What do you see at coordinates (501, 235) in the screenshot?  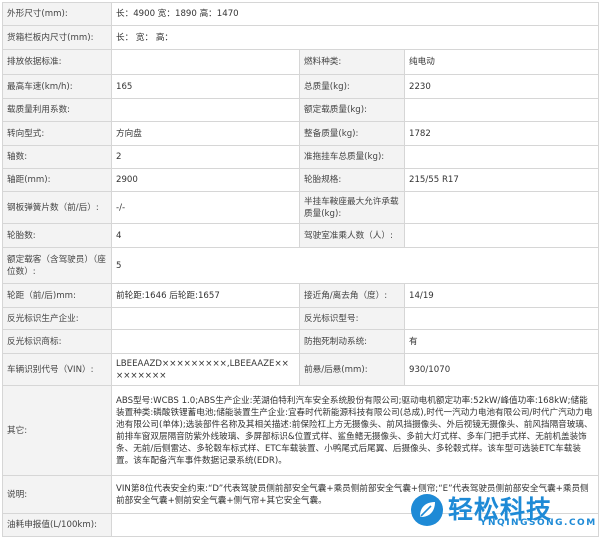 I see `value-cab-seating` at bounding box center [501, 235].